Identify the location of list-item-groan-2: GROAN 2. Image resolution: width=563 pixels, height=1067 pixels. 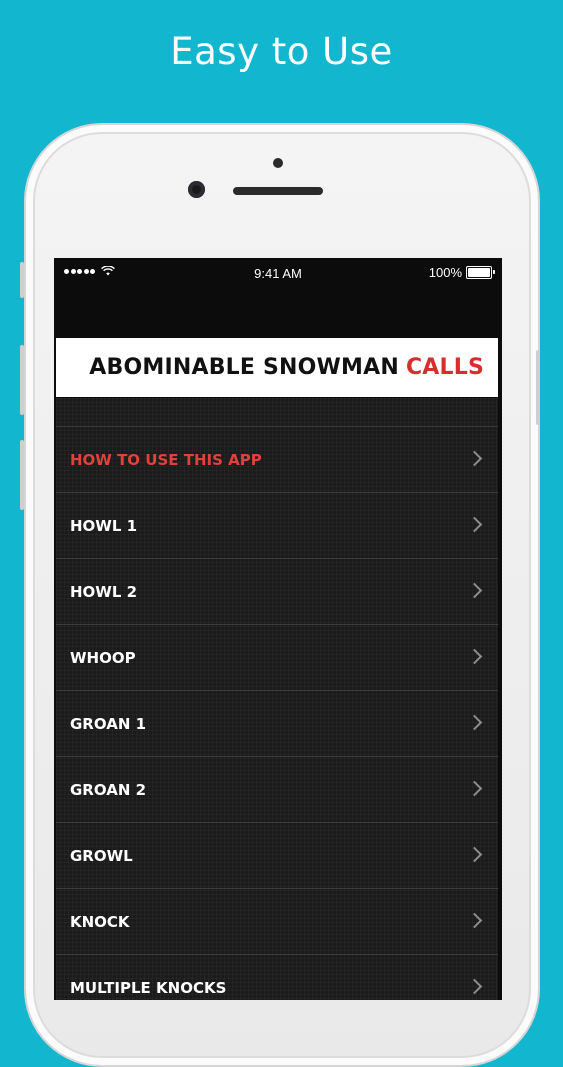
(277, 790).